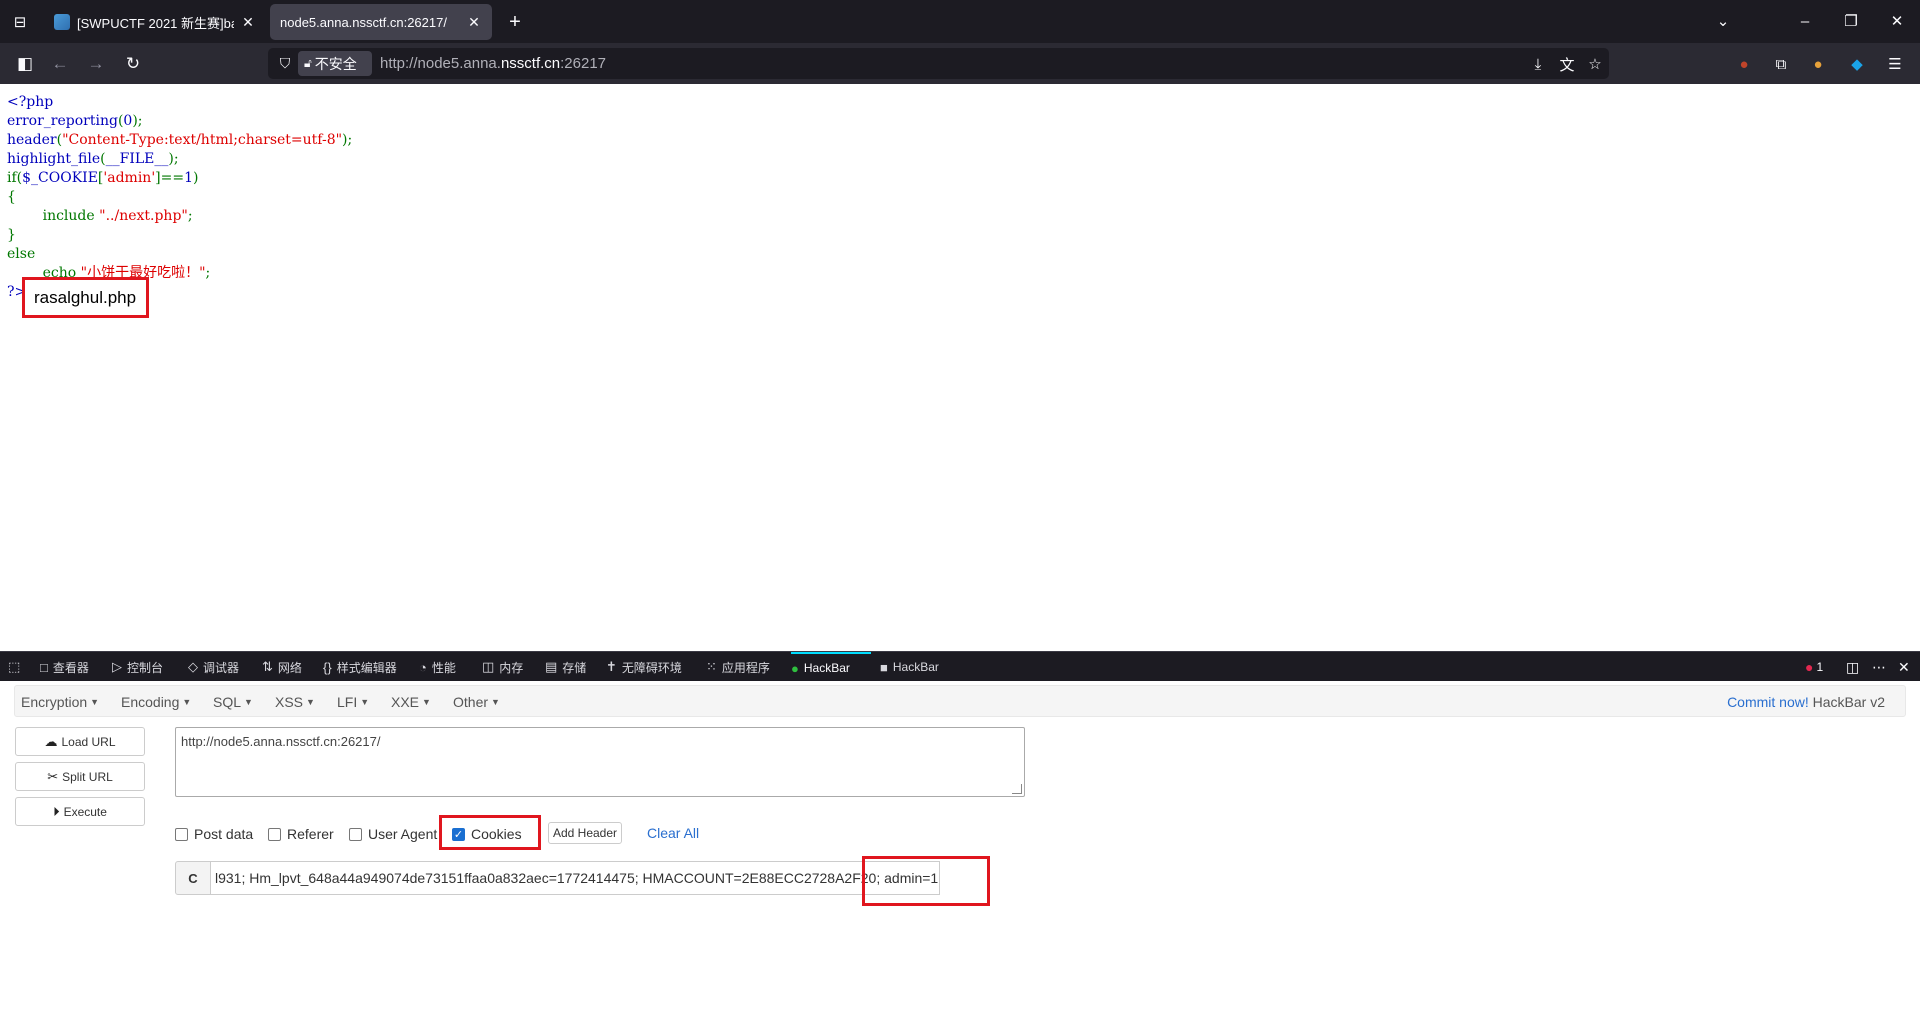  Describe the element at coordinates (87, 776) in the screenshot. I see `button-label: Split URL` at that location.